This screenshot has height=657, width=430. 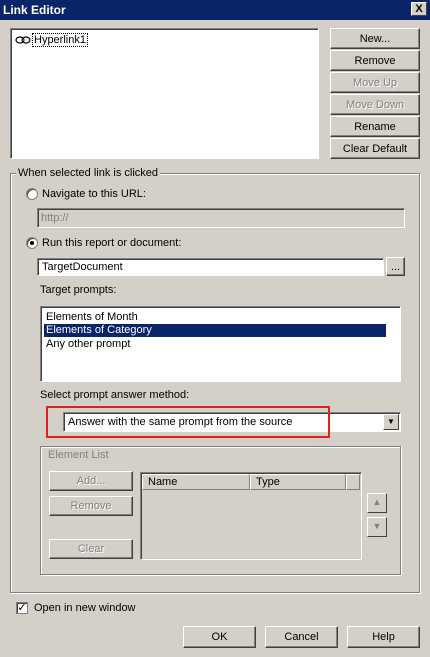 What do you see at coordinates (60, 40) in the screenshot?
I see `link-item-label: Hyperlink1` at bounding box center [60, 40].